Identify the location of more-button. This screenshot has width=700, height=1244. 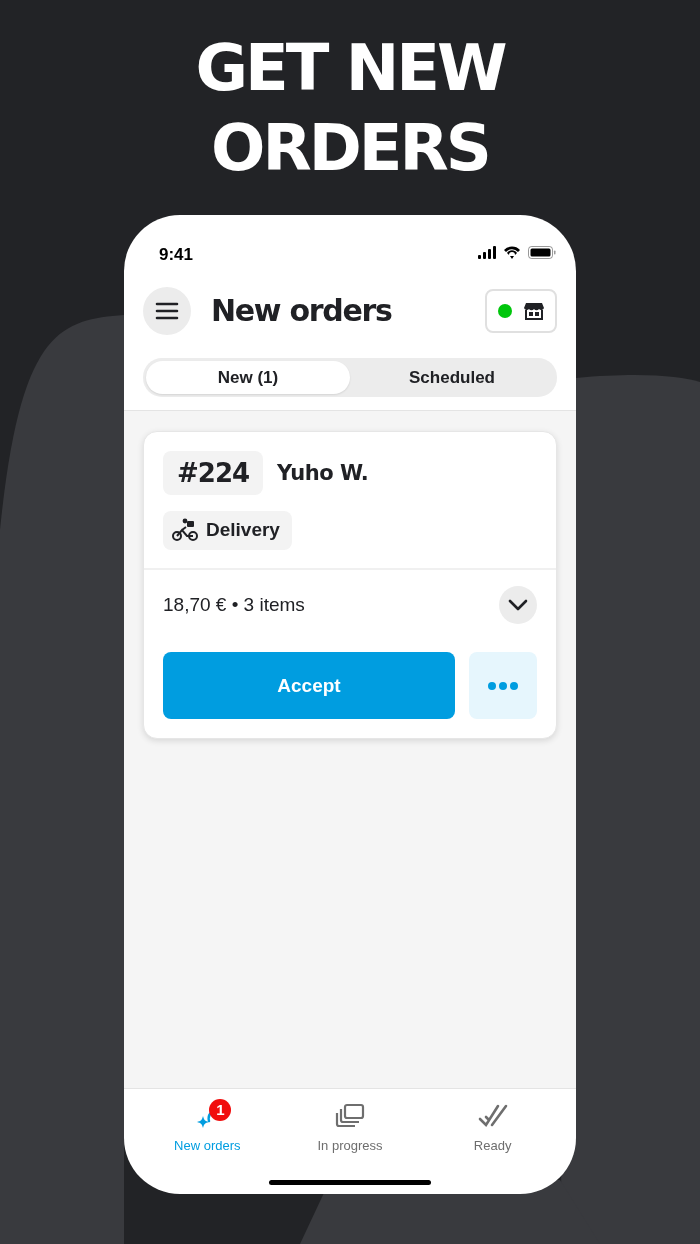
(503, 685).